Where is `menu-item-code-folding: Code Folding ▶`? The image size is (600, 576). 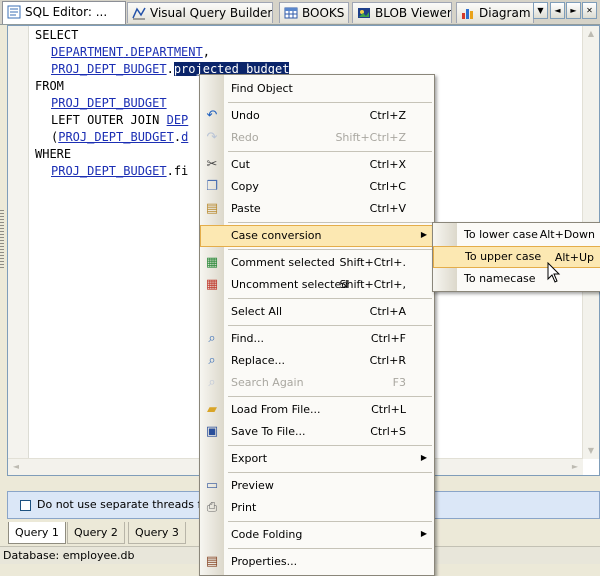
menu-item-code-folding: Code Folding ▶ is located at coordinates (317, 535).